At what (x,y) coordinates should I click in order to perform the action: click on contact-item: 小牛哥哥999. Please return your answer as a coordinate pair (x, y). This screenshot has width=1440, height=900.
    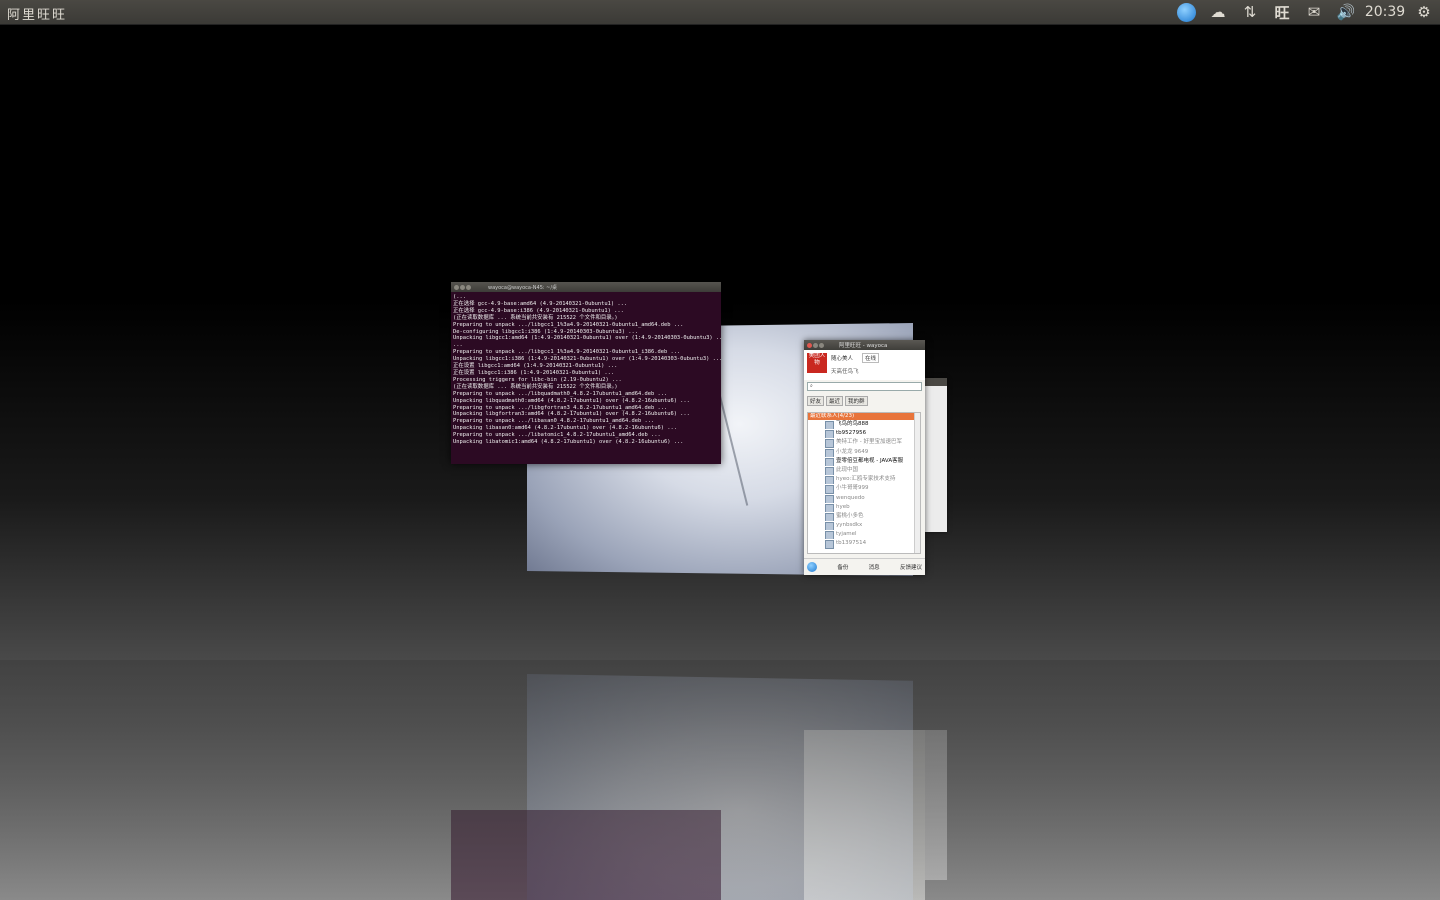
    Looking at the image, I should click on (864, 489).